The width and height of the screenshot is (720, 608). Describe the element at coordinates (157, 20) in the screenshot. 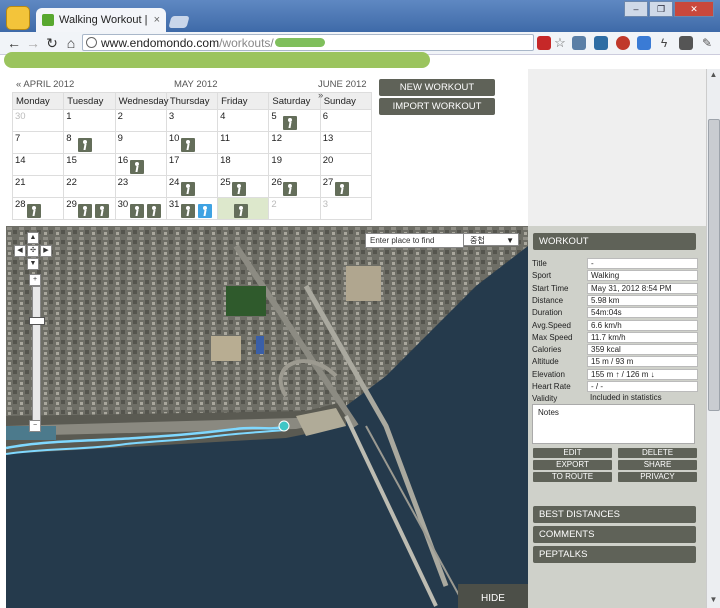

I see `tab-close-icon: ×` at that location.